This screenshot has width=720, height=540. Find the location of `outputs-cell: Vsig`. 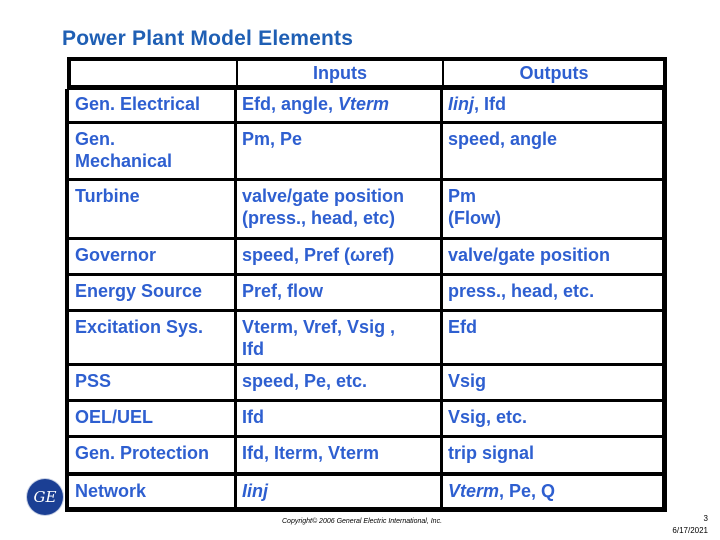

outputs-cell: Vsig is located at coordinates (467, 381).